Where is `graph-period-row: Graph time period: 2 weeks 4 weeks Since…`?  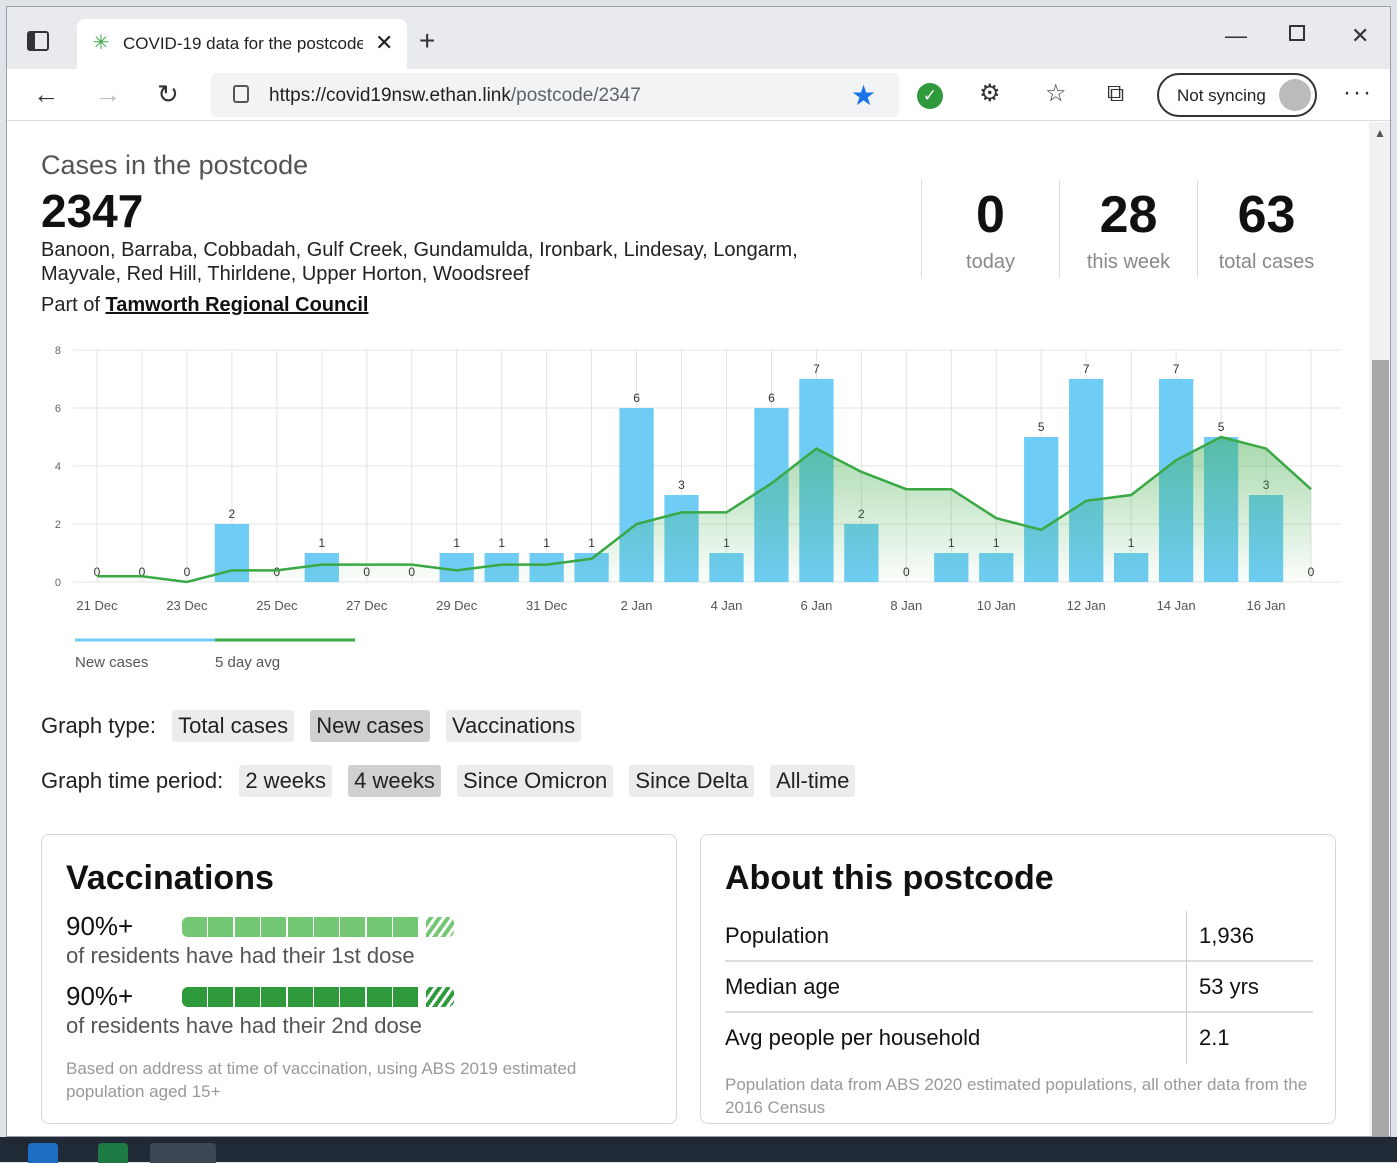 graph-period-row: Graph time period: 2 weeks 4 weeks Since… is located at coordinates (448, 781).